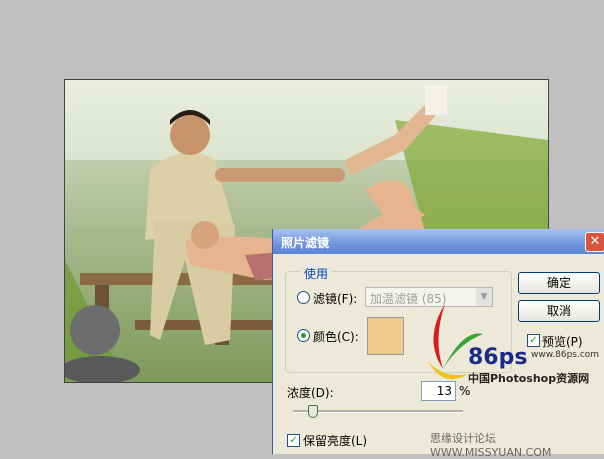 The image size is (604, 459). Describe the element at coordinates (336, 337) in the screenshot. I see `color-label: 颜色(C):` at that location.